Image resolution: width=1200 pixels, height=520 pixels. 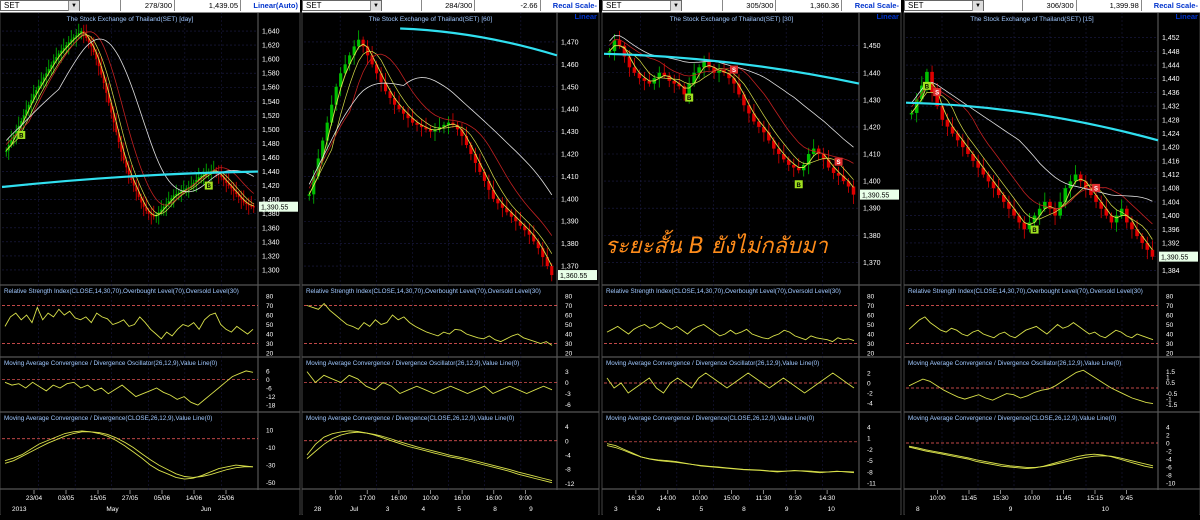 I want to click on rsi-line, so click(x=1031, y=328).